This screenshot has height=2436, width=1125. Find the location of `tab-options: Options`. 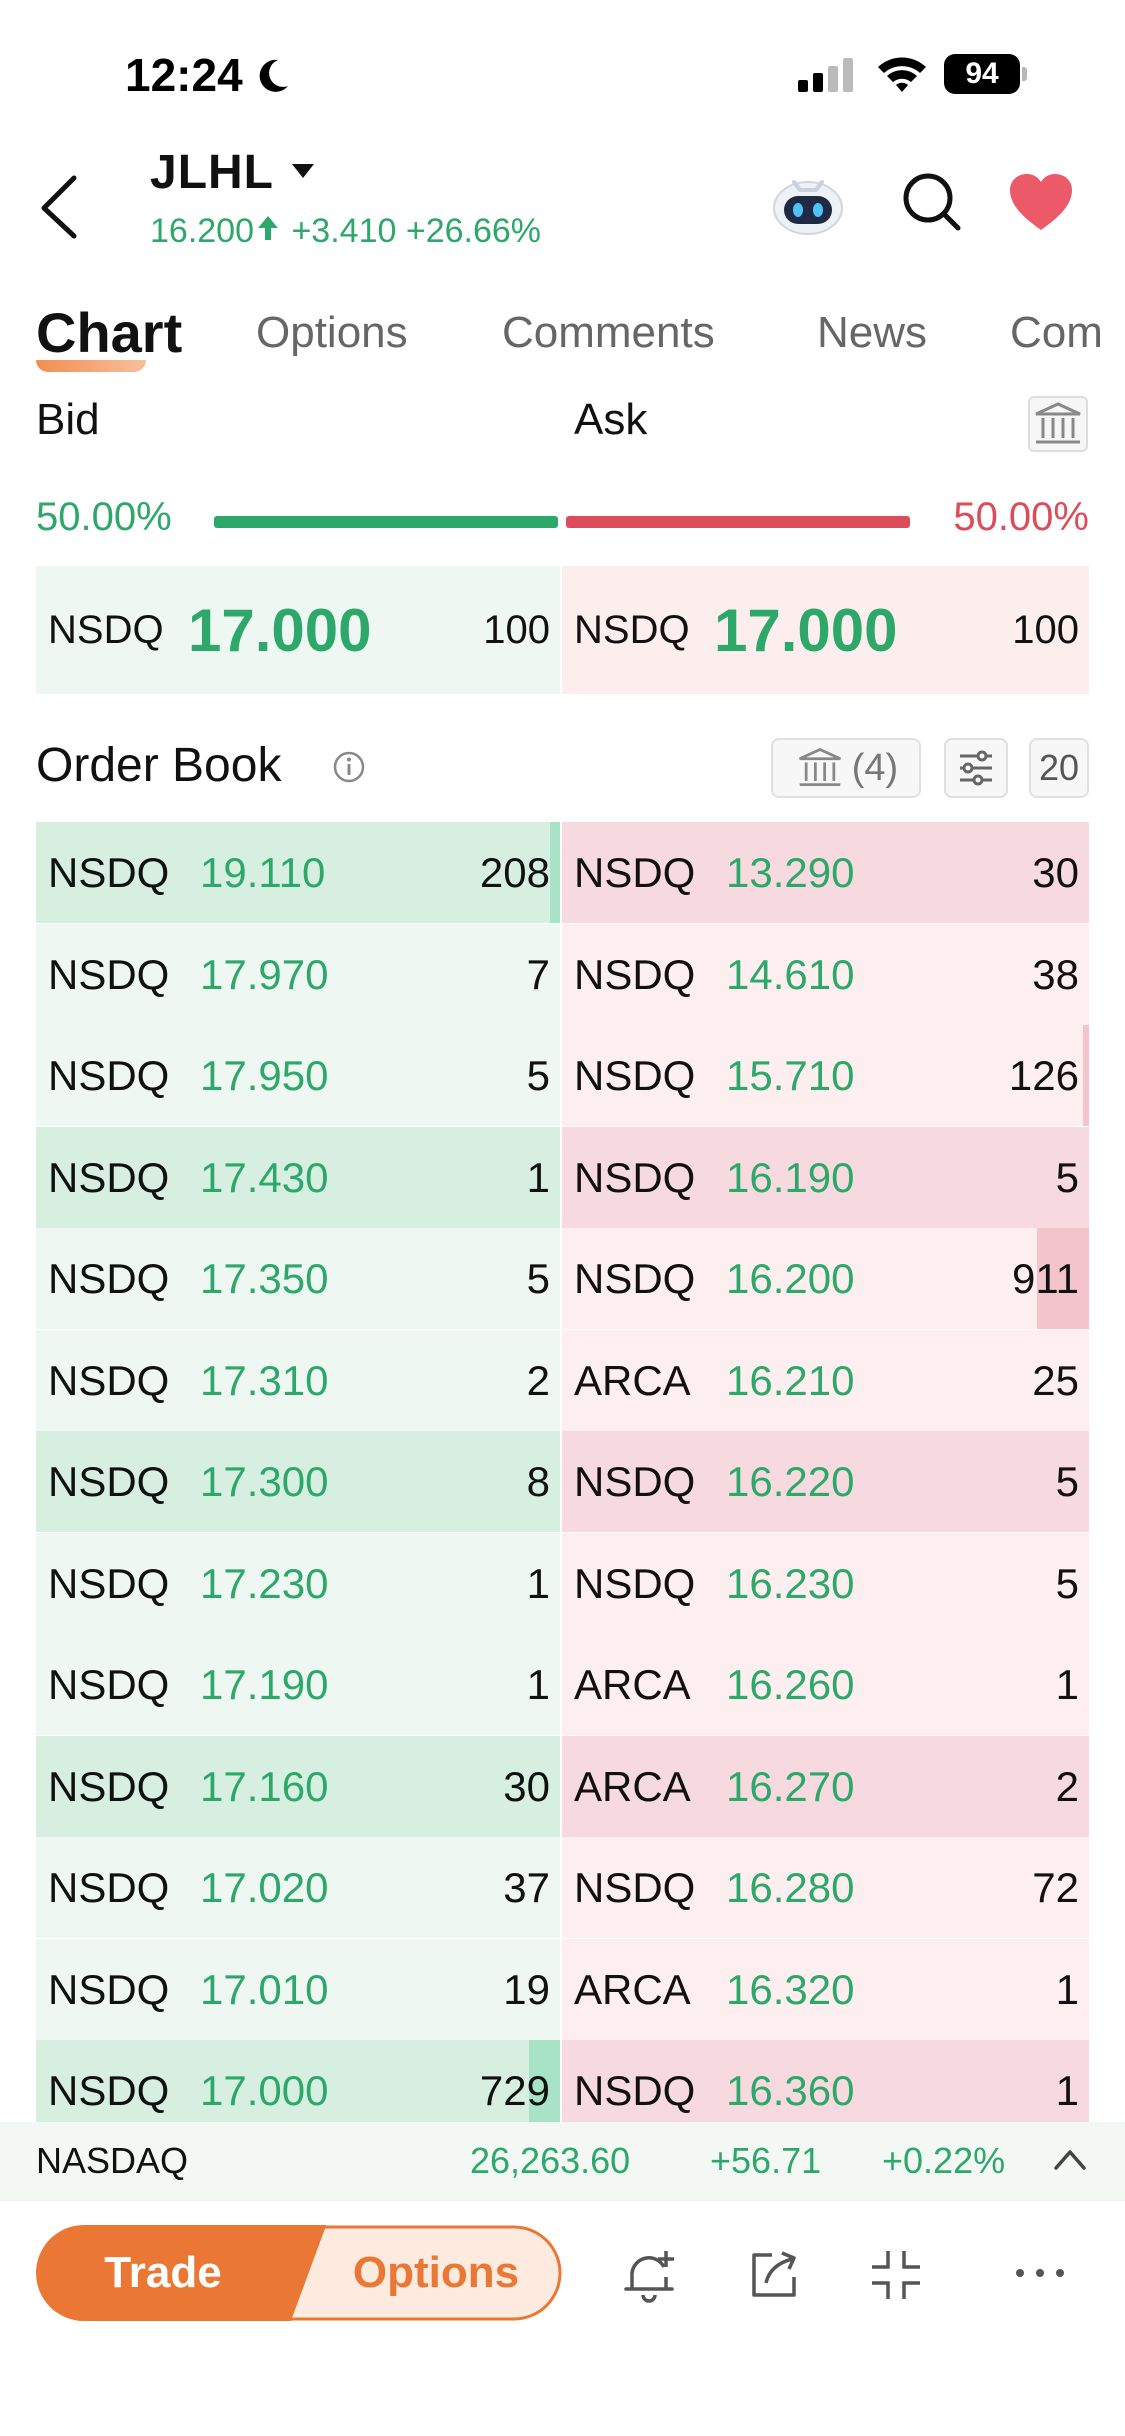

tab-options: Options is located at coordinates (332, 333).